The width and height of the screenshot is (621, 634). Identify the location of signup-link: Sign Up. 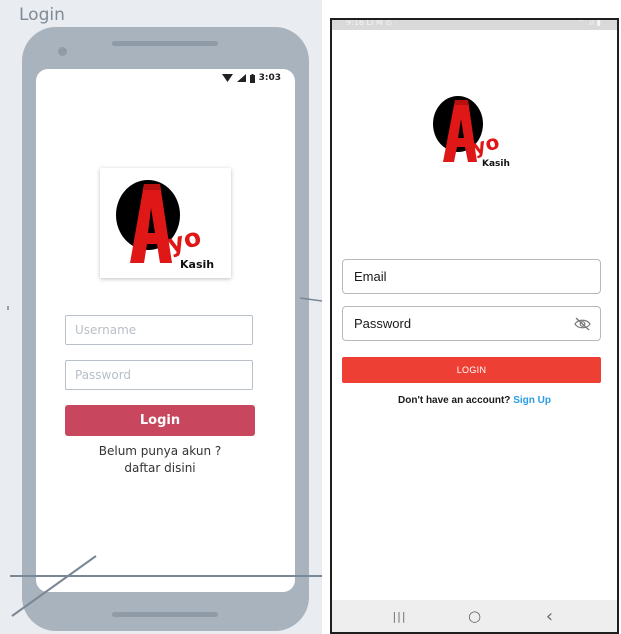
(532, 400).